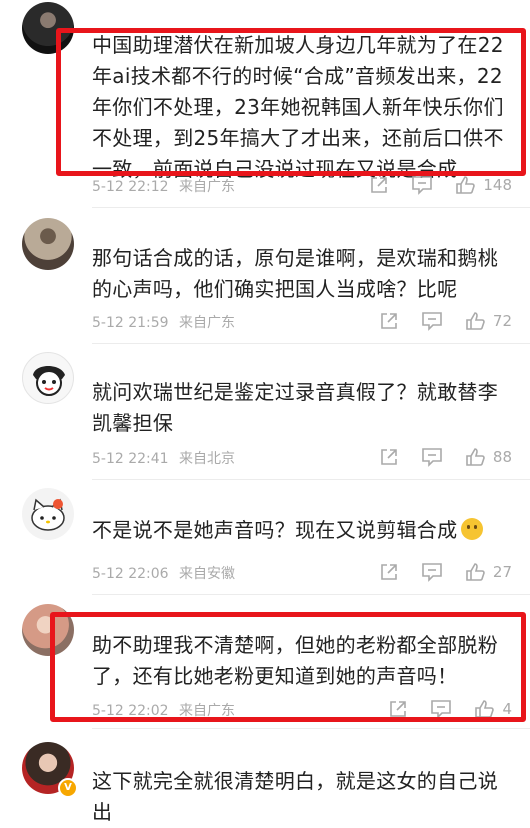  Describe the element at coordinates (288, 667) in the screenshot. I see `highlight-box` at that location.